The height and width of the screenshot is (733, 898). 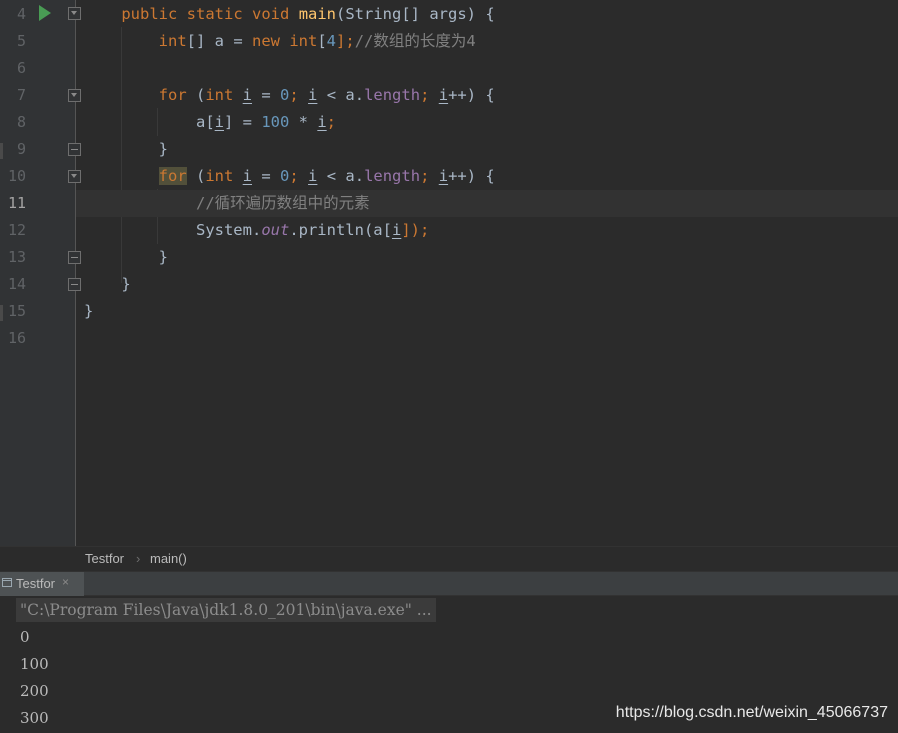 I want to click on console-output-line: 200, so click(x=34, y=691).